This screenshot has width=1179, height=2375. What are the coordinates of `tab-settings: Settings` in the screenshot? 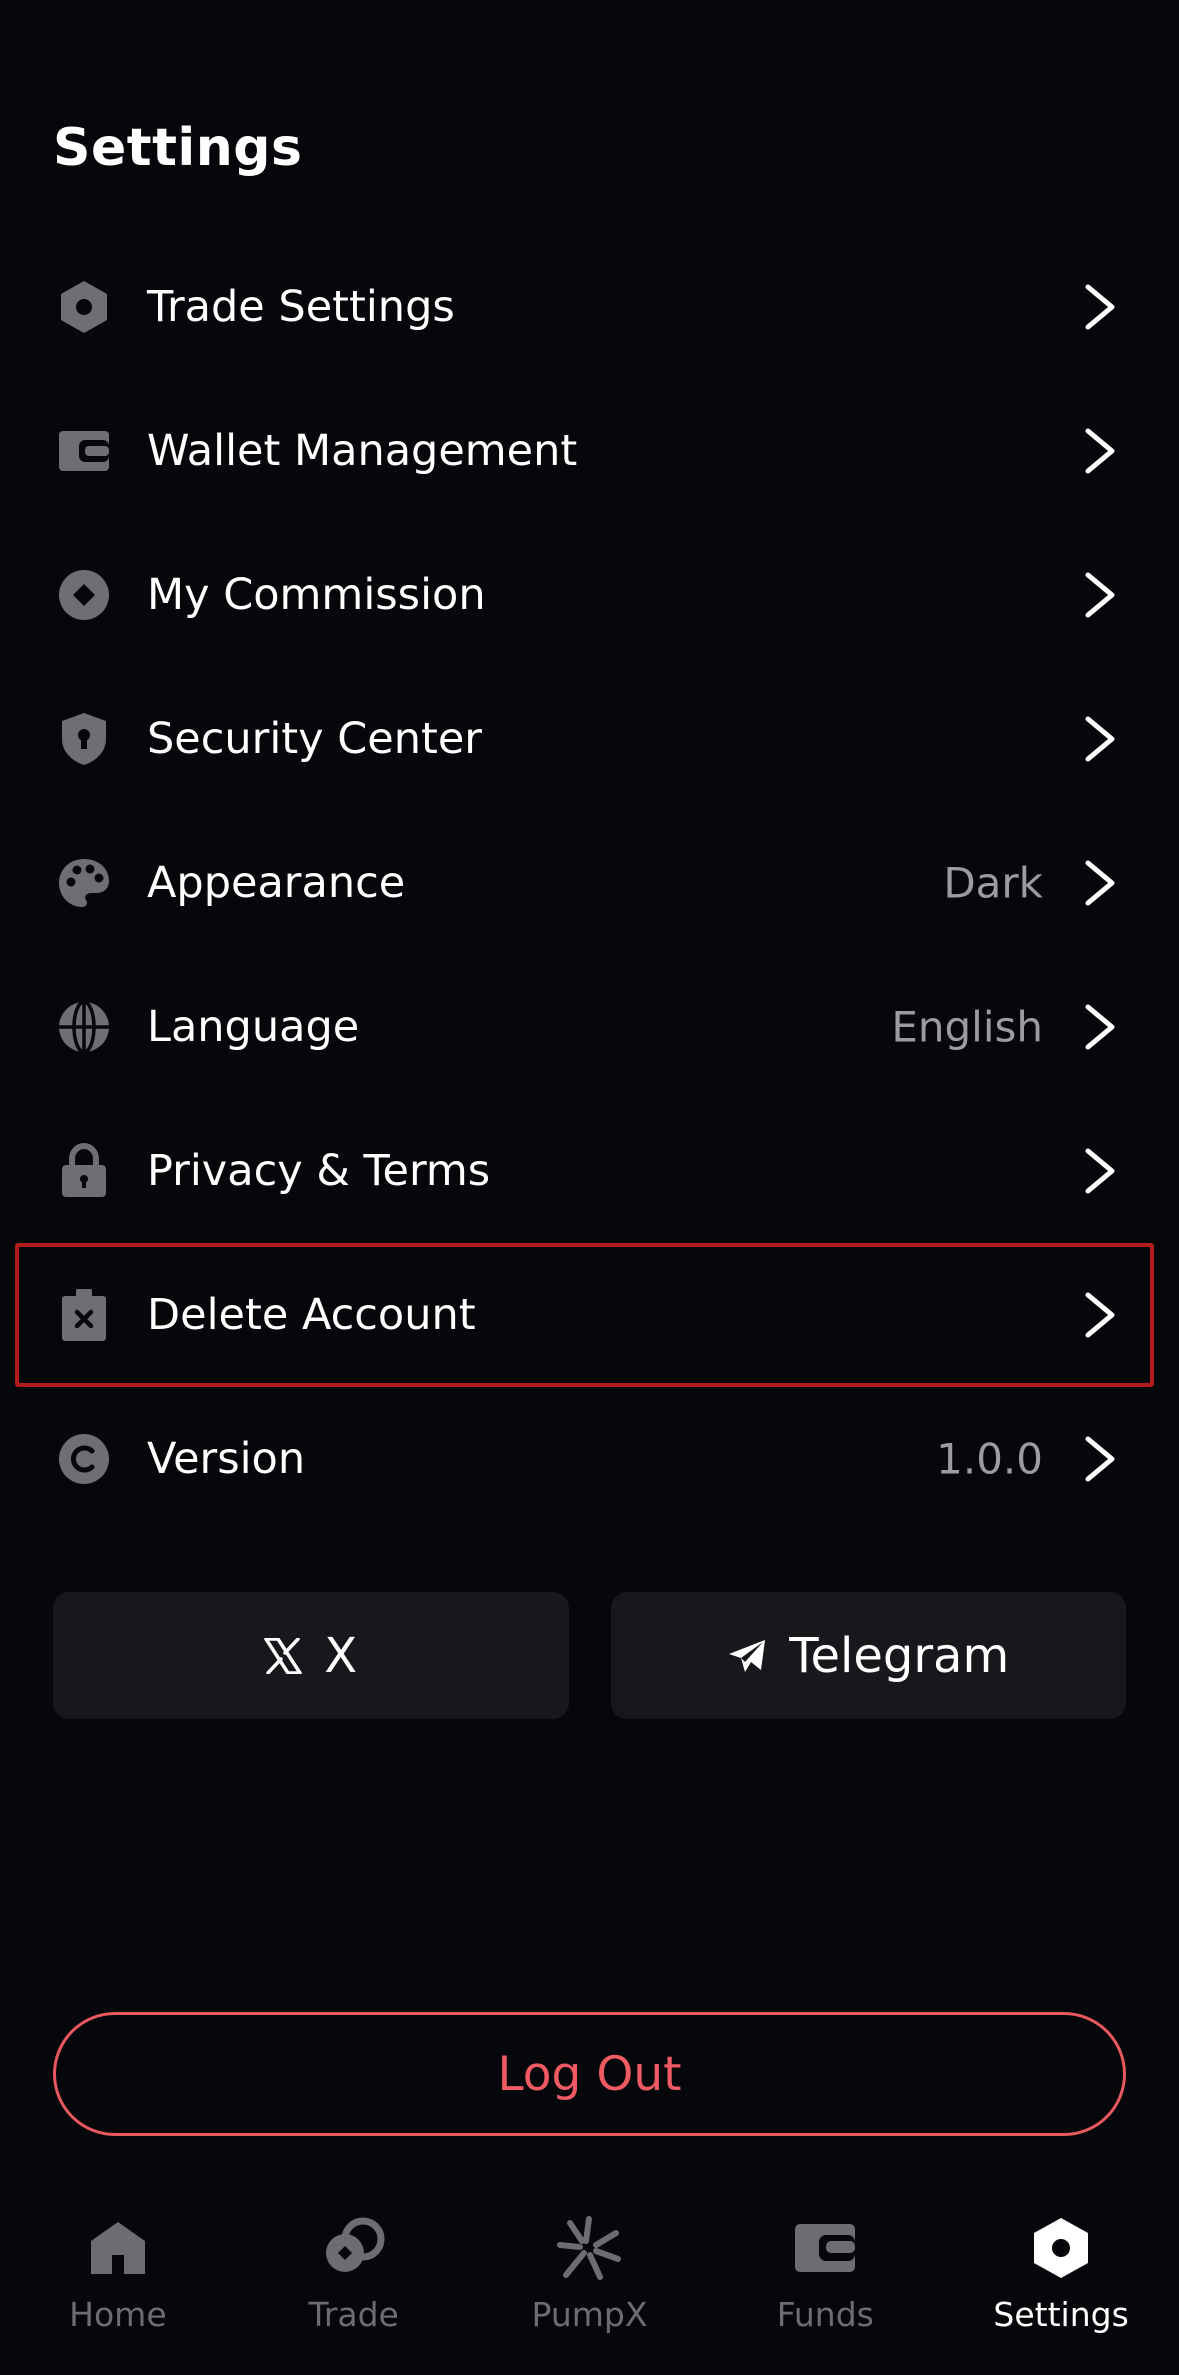 It's located at (1061, 2285).